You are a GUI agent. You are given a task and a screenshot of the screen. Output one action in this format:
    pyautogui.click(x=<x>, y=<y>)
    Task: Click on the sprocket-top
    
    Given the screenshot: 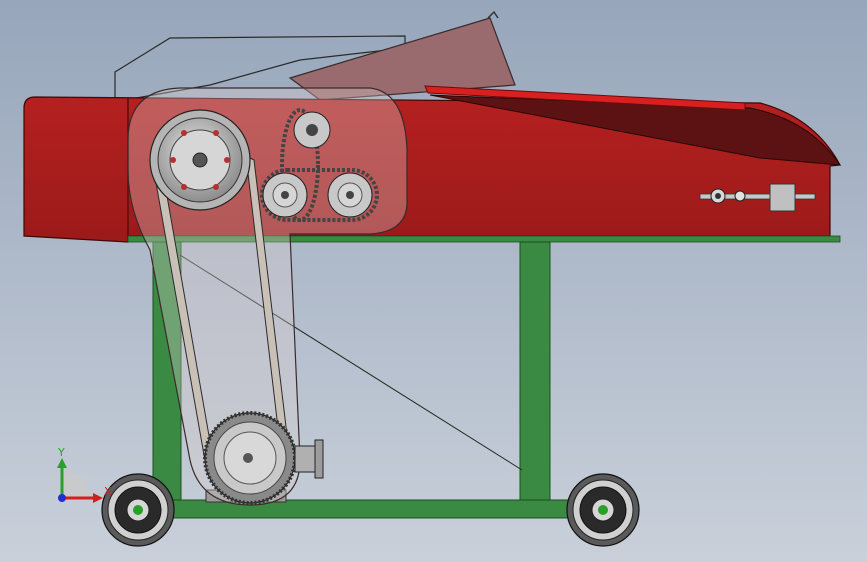 What is the action you would take?
    pyautogui.click(x=312, y=130)
    